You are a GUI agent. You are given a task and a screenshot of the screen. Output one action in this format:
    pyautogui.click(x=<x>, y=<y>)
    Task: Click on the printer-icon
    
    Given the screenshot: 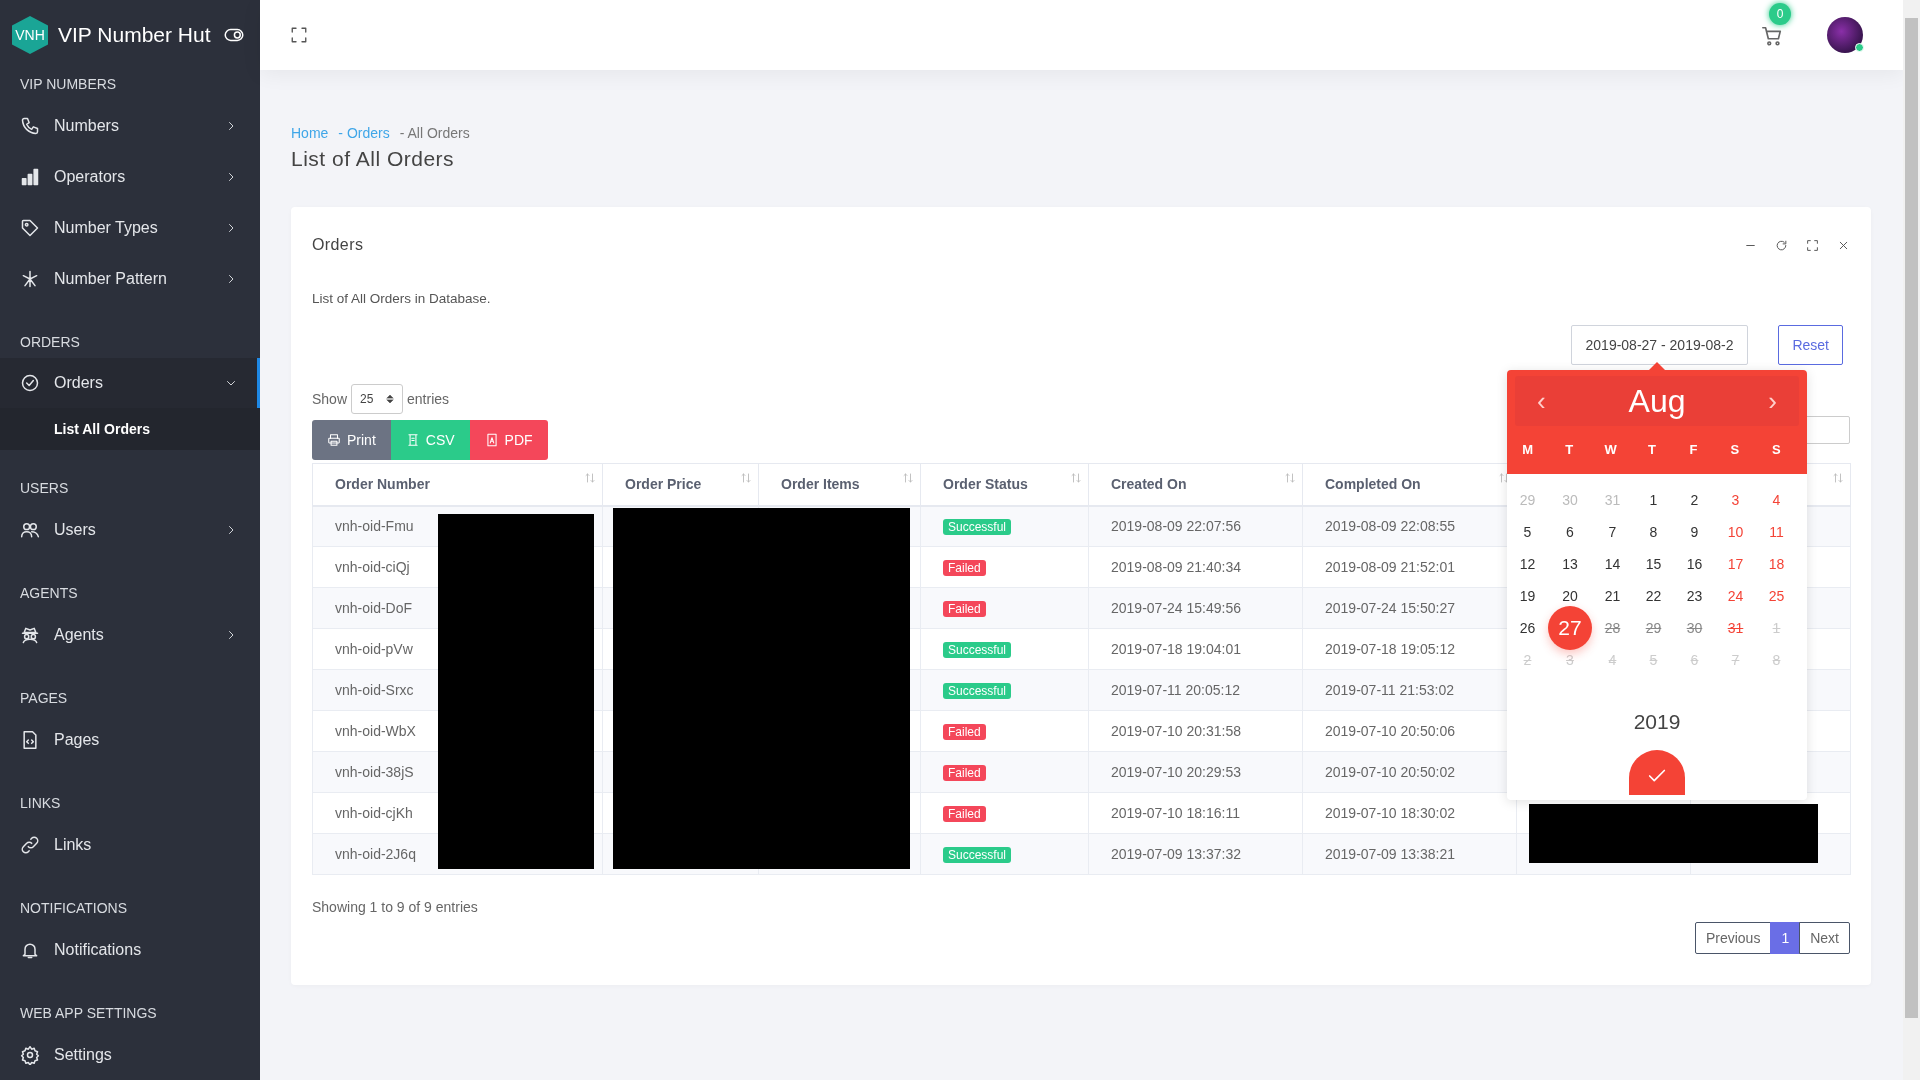 What is the action you would take?
    pyautogui.click(x=334, y=440)
    